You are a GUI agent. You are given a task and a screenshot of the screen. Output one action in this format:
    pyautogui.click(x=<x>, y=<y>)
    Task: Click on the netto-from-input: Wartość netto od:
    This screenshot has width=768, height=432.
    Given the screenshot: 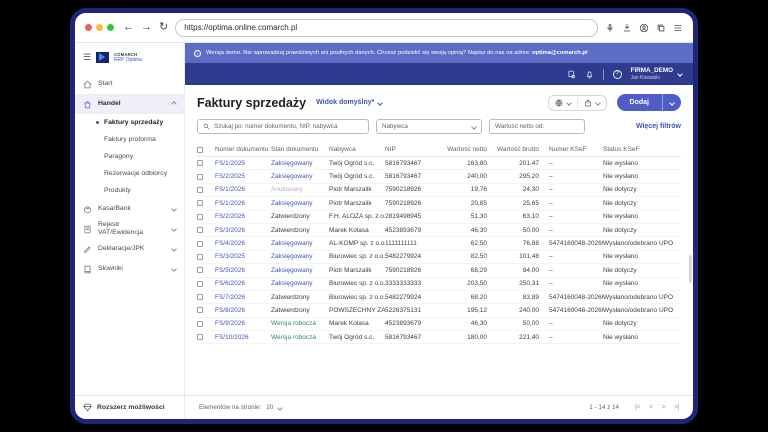 What is the action you would take?
    pyautogui.click(x=537, y=126)
    